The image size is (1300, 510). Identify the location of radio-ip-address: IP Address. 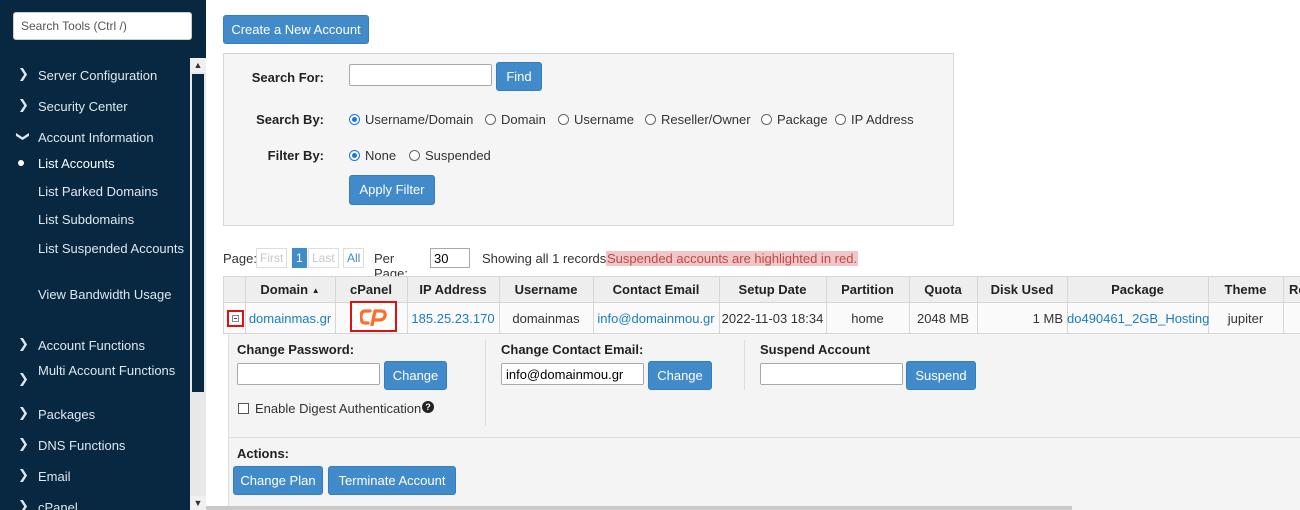
(874, 119).